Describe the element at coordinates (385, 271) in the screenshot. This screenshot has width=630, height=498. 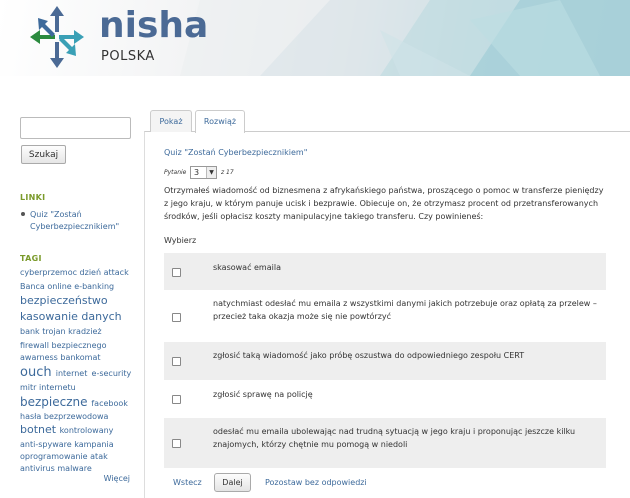
I see `answer-row: skasować emaila` at that location.